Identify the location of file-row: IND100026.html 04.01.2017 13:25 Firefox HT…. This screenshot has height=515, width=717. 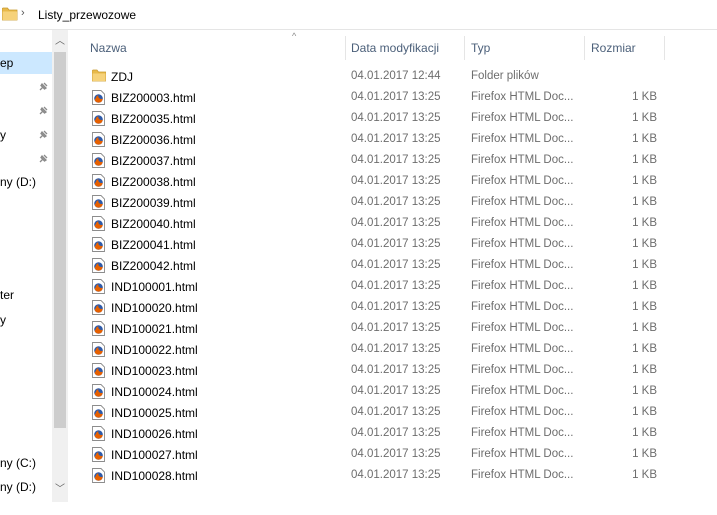
(379, 433).